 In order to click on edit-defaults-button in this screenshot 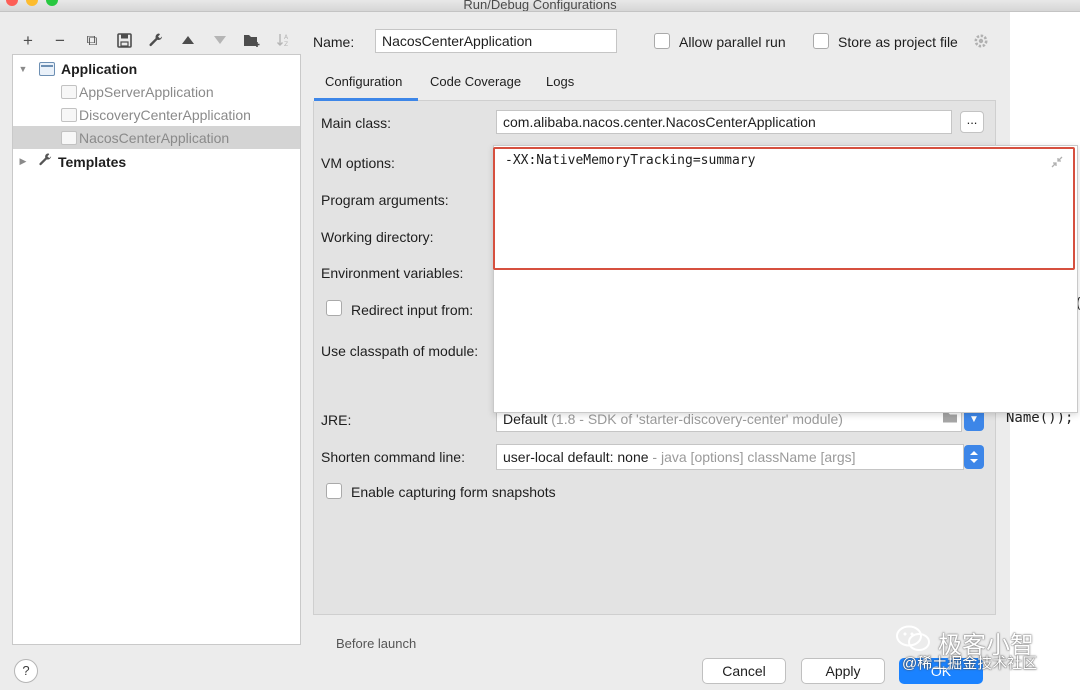, I will do `click(156, 40)`.